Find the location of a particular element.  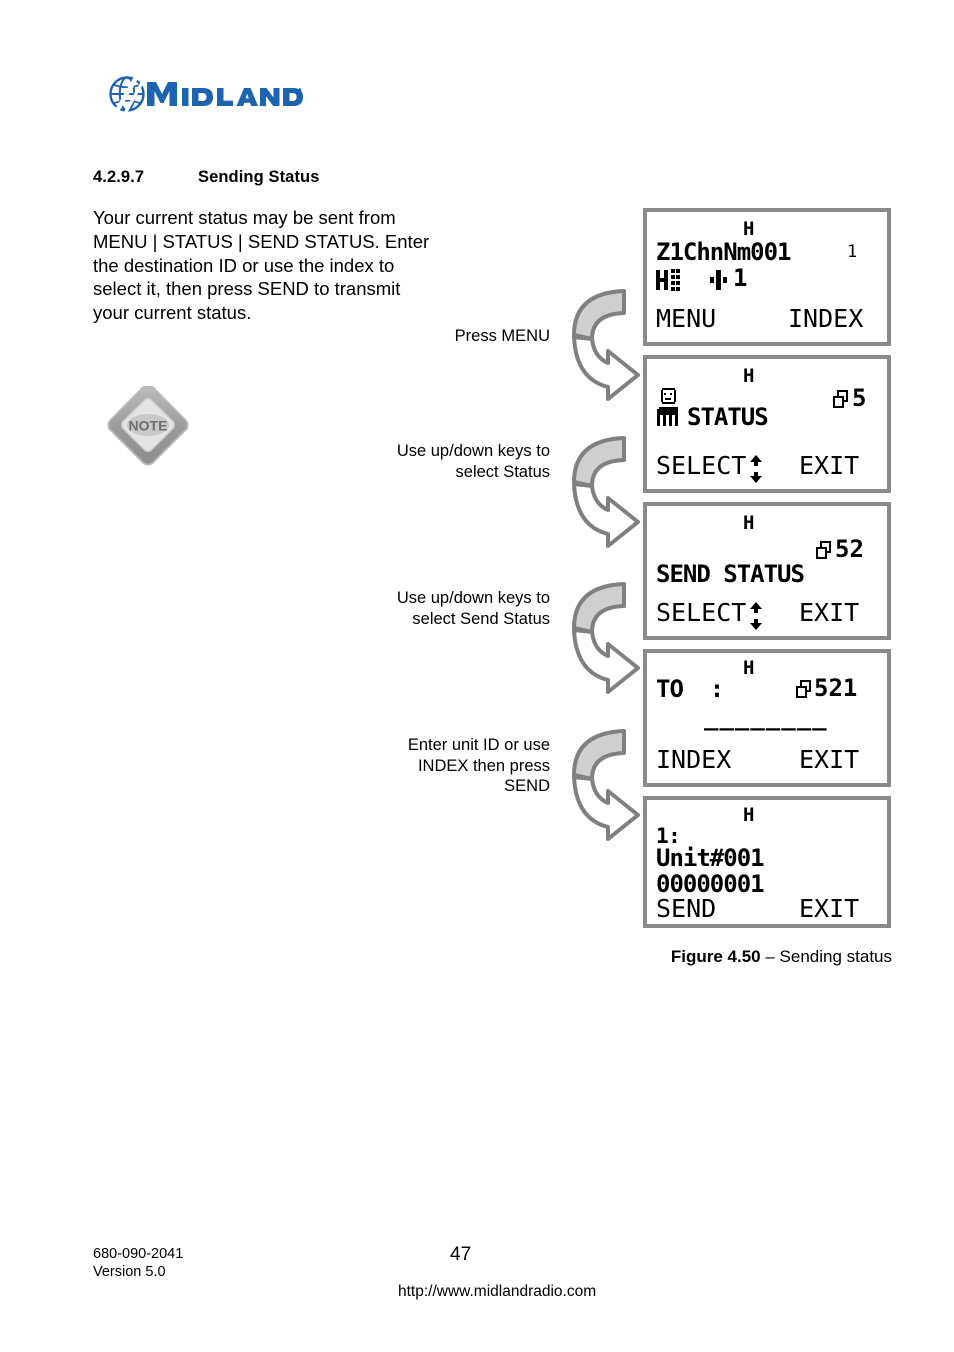

section-title: Sending Status is located at coordinates (259, 177).